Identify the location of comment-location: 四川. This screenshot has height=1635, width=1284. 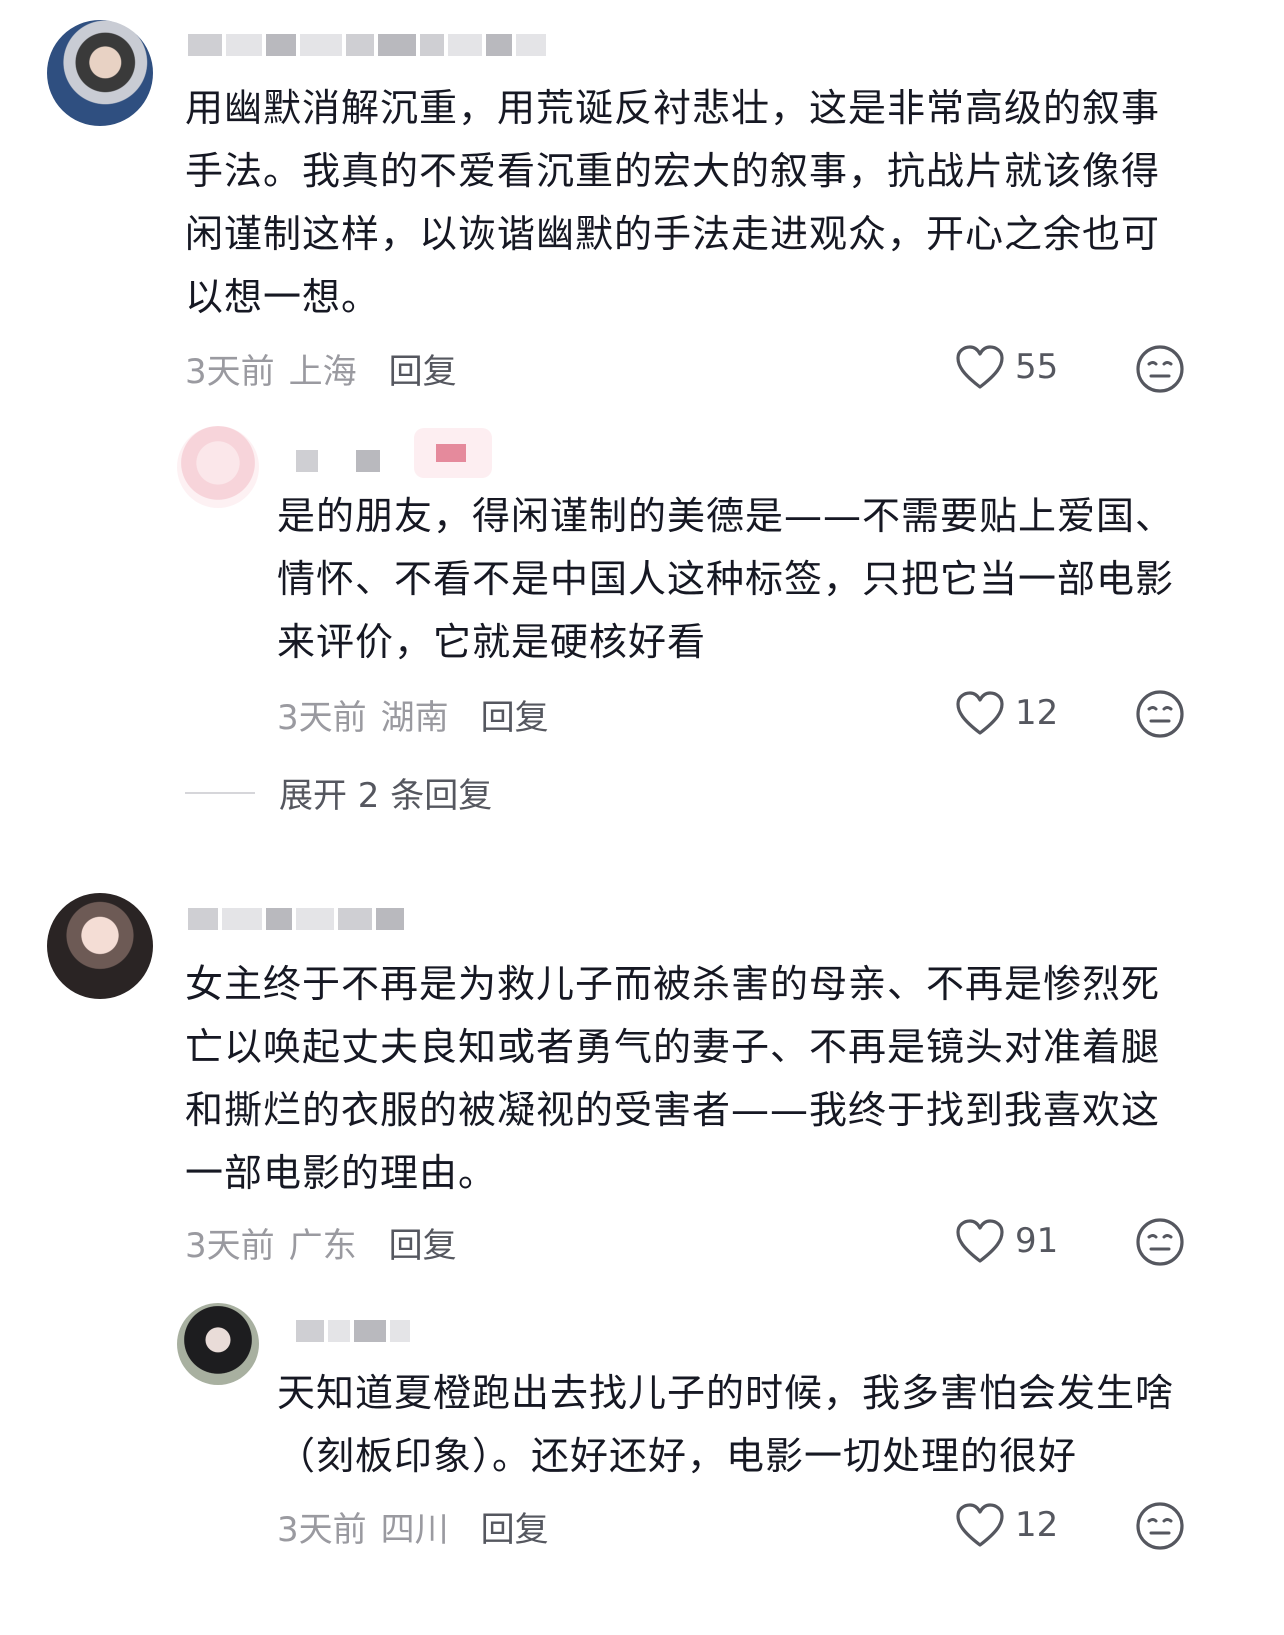
(414, 1530).